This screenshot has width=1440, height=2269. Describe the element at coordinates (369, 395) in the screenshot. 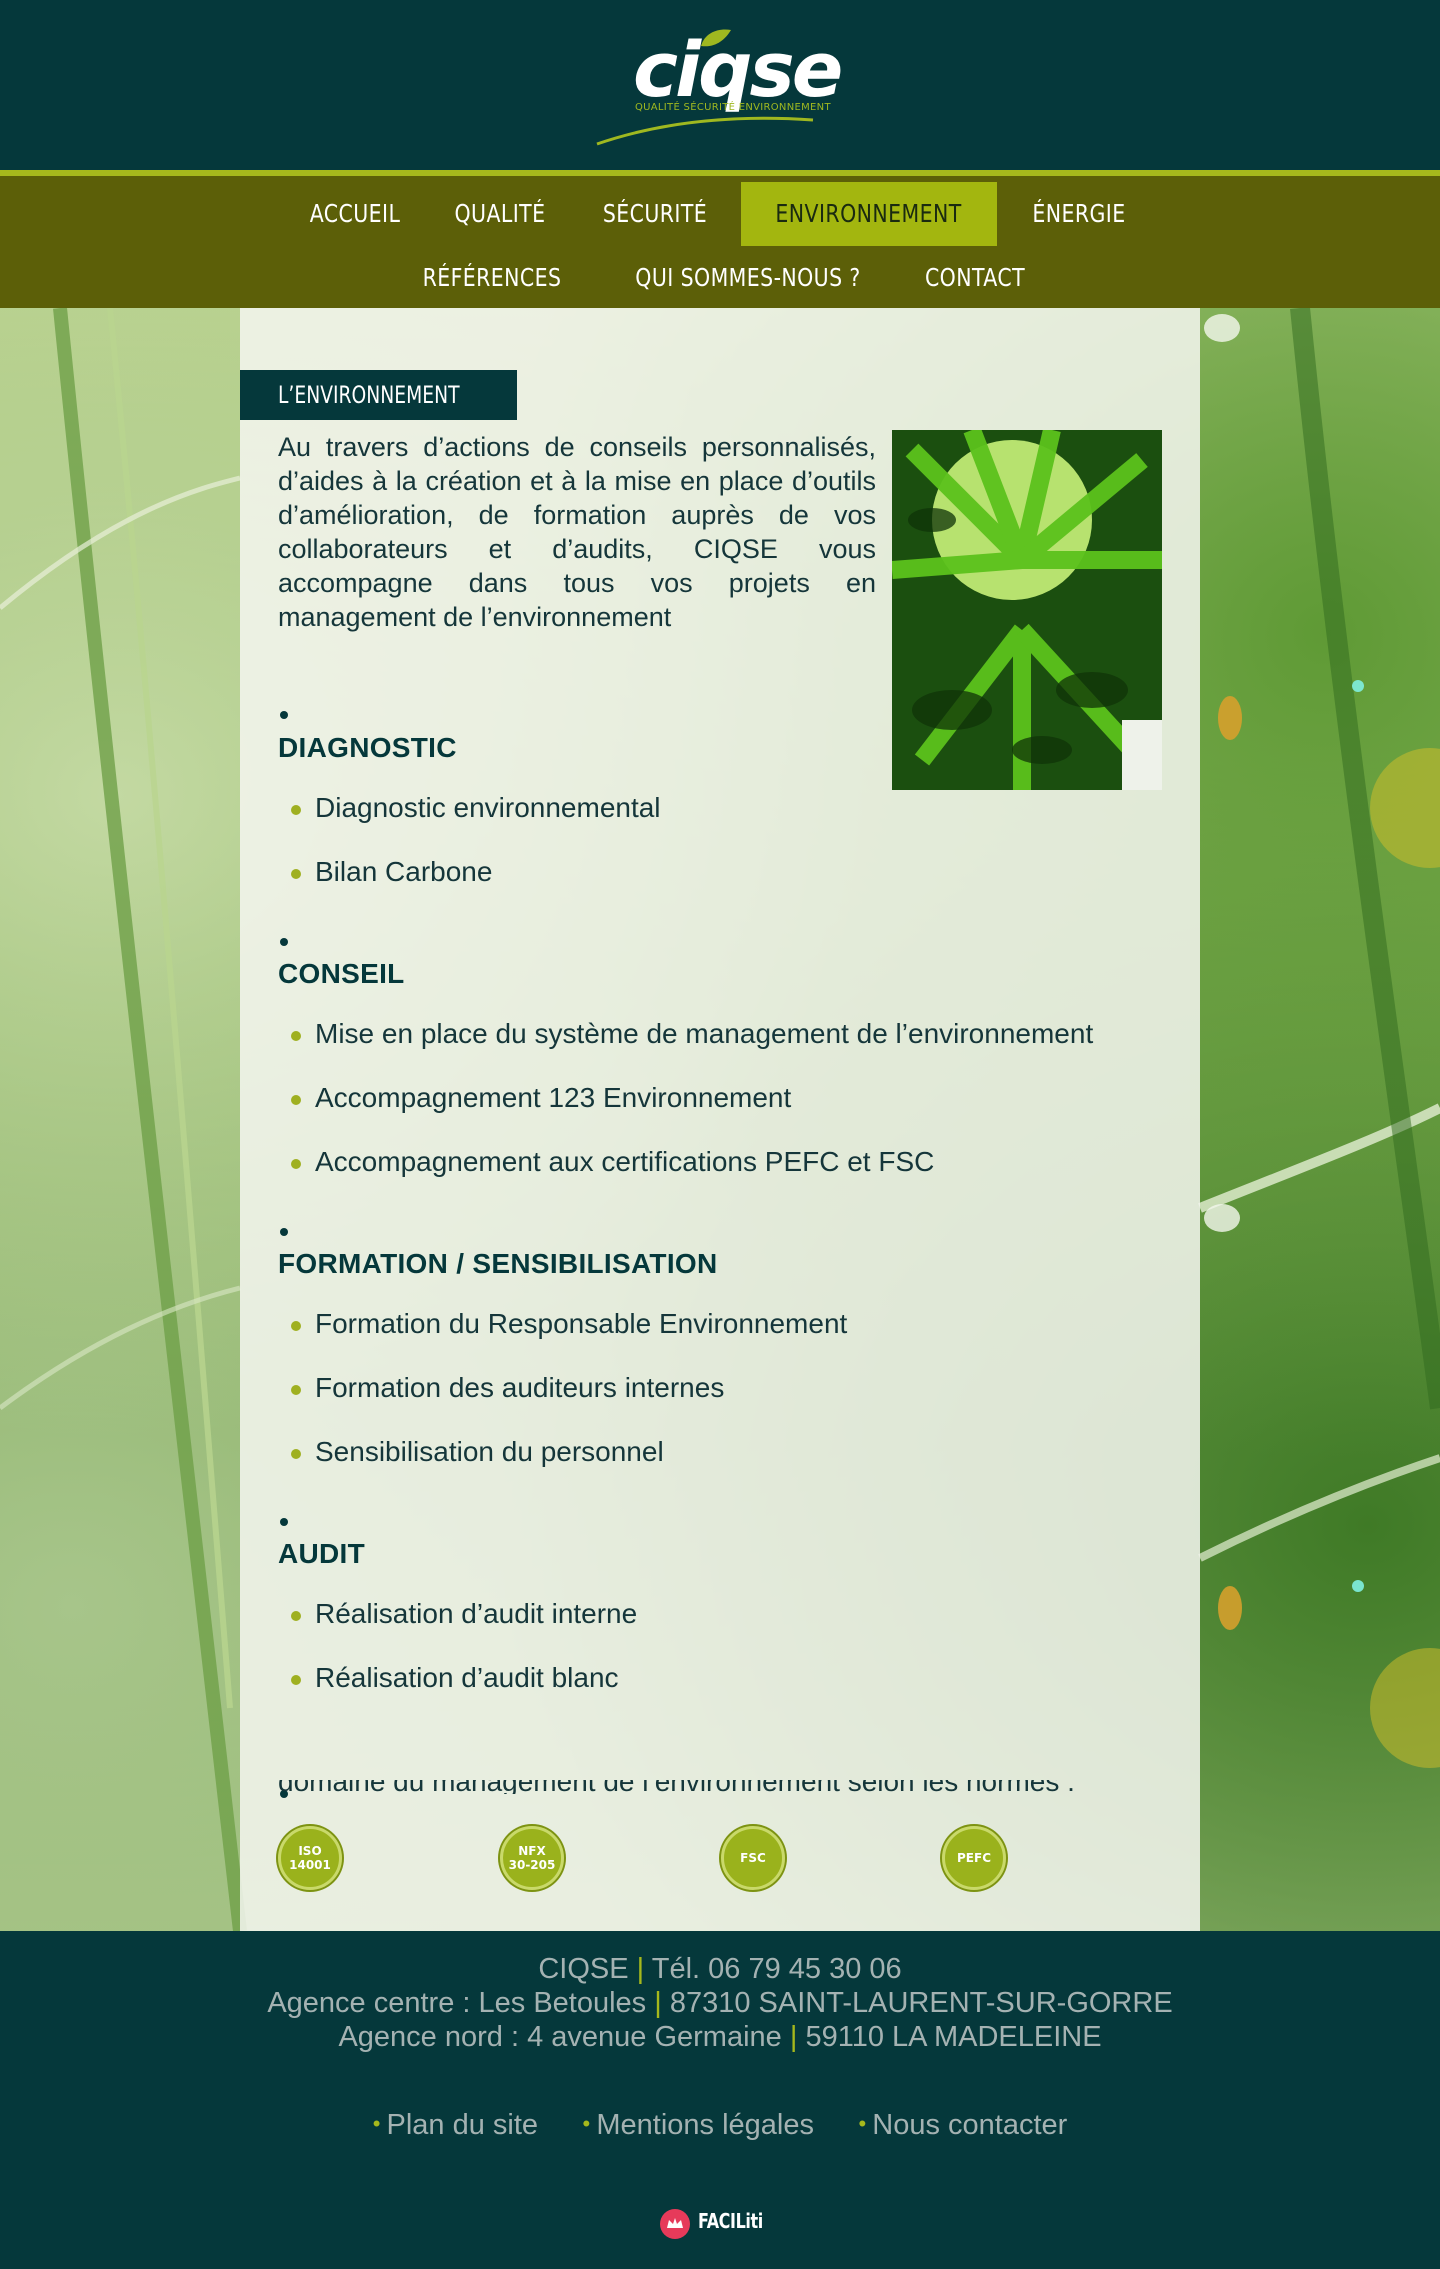

I see `section-title-text: L’ENVIRONNEMENT` at that location.